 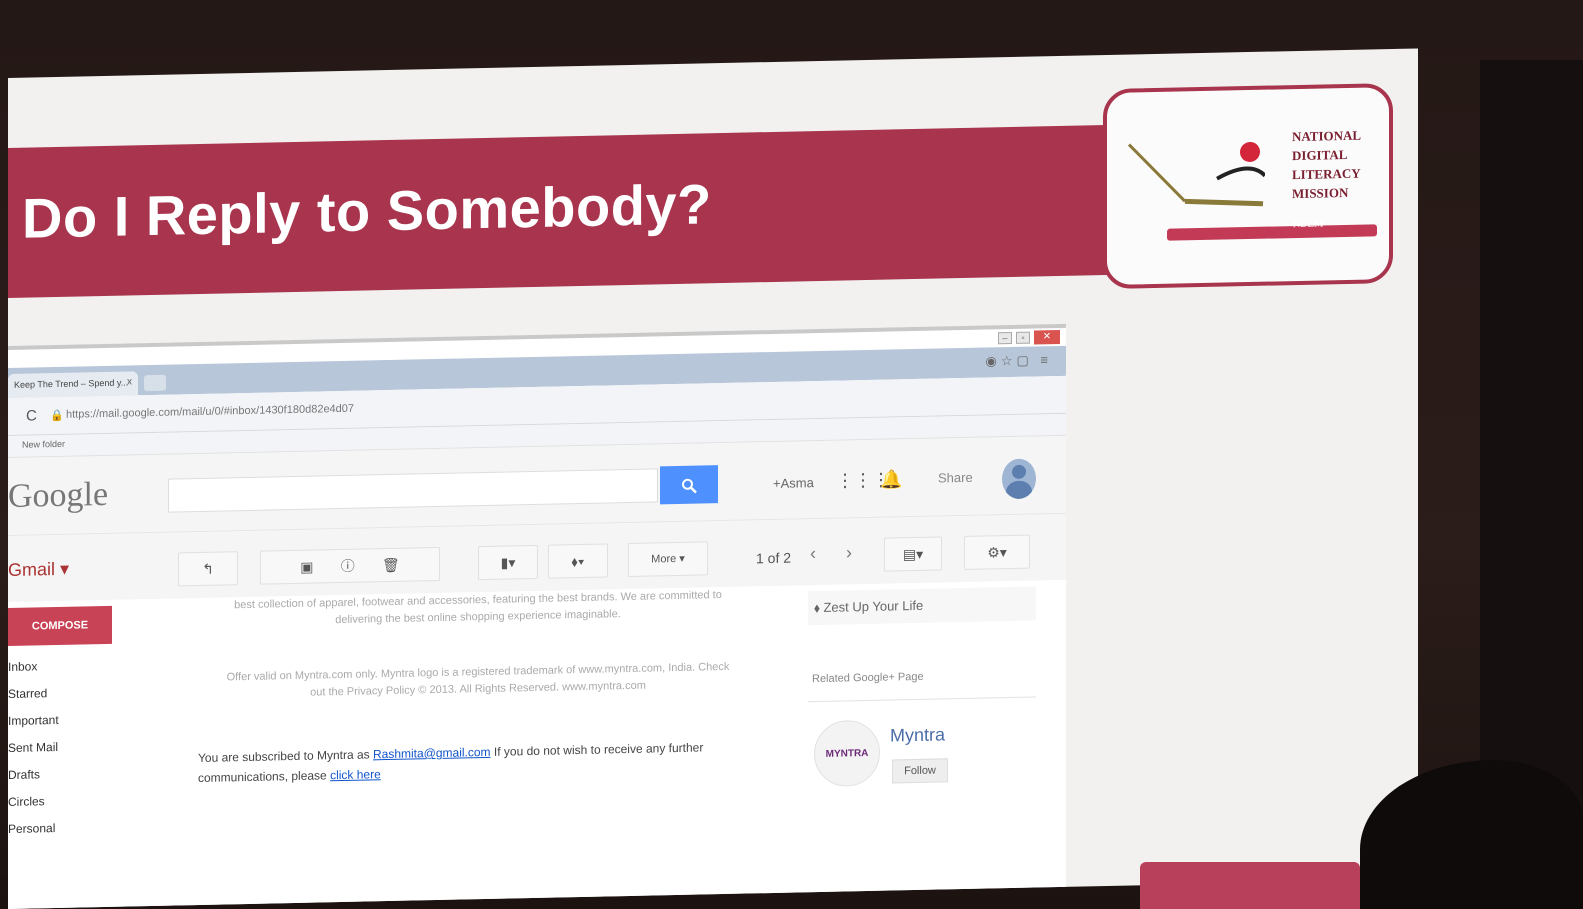 I want to click on sidebar-item-inbox: Inbox, so click(x=33, y=667).